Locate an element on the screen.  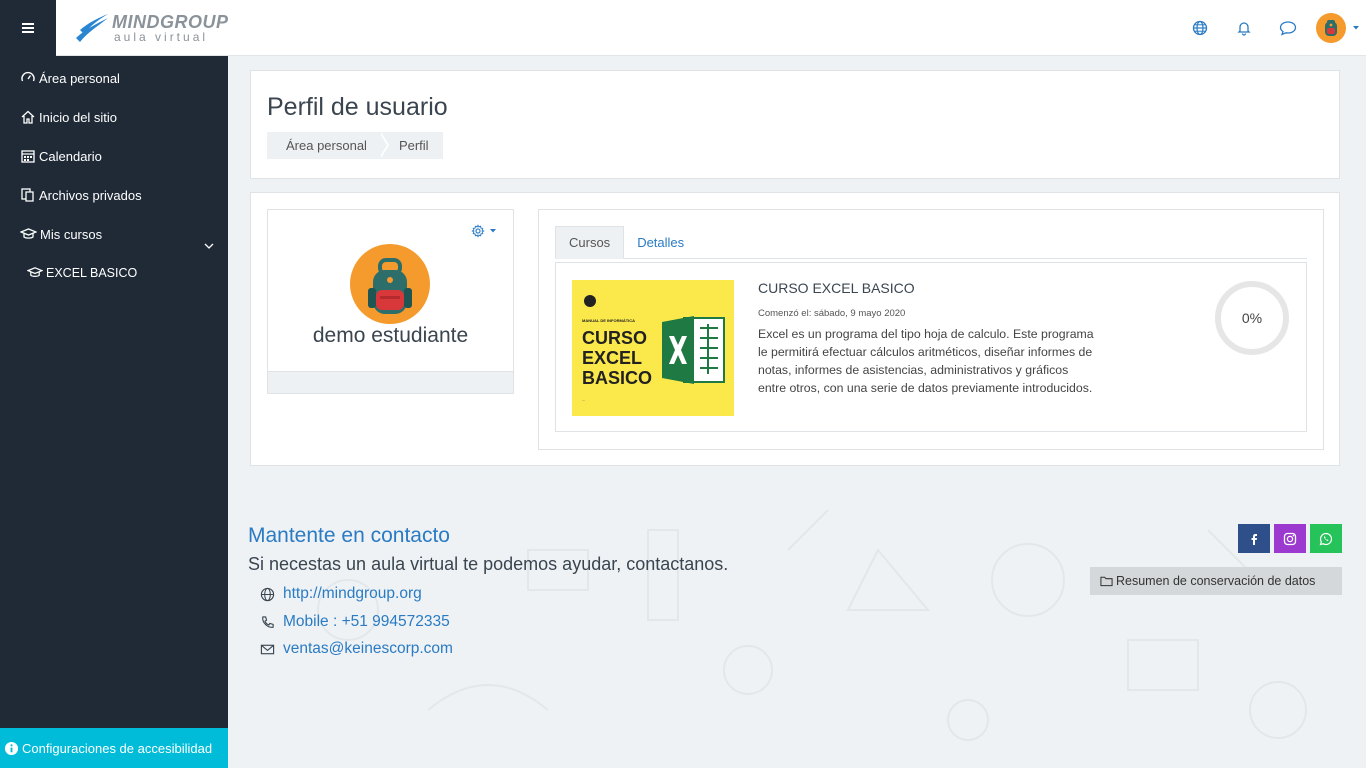
bell-icon is located at coordinates (1244, 28).